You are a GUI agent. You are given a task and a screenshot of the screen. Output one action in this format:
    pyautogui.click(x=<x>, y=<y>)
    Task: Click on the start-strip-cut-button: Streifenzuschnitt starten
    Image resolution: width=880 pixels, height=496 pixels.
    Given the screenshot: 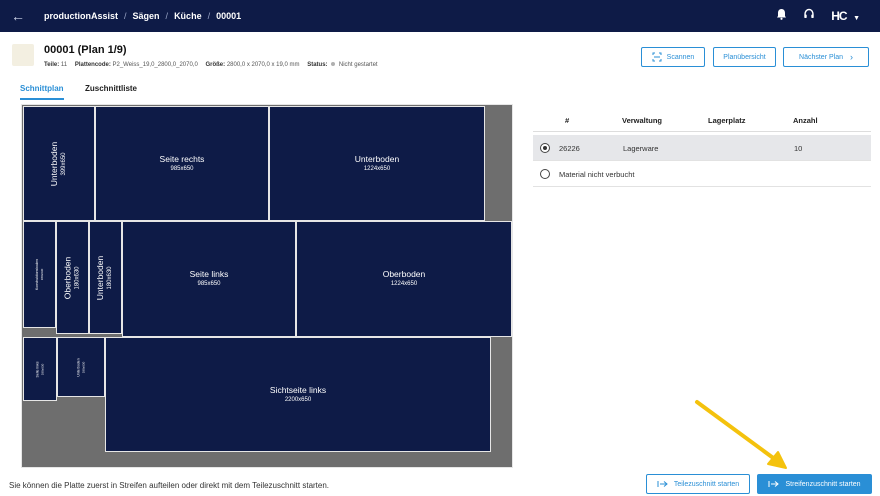 What is the action you would take?
    pyautogui.click(x=814, y=484)
    